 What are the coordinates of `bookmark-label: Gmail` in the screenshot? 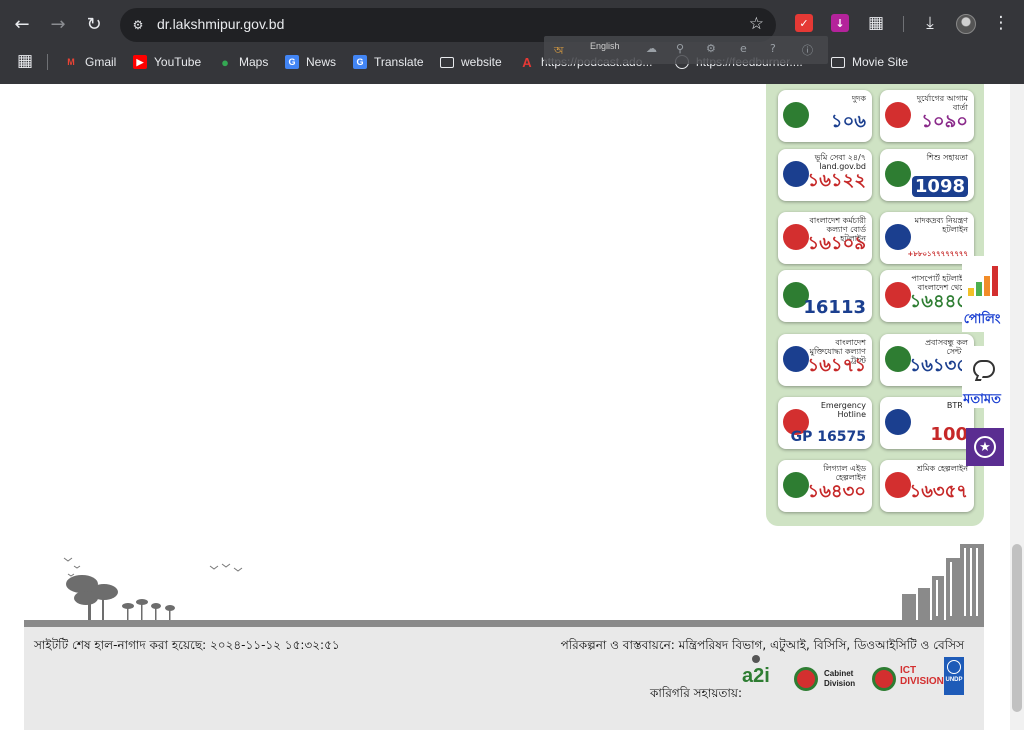 It's located at (101, 62).